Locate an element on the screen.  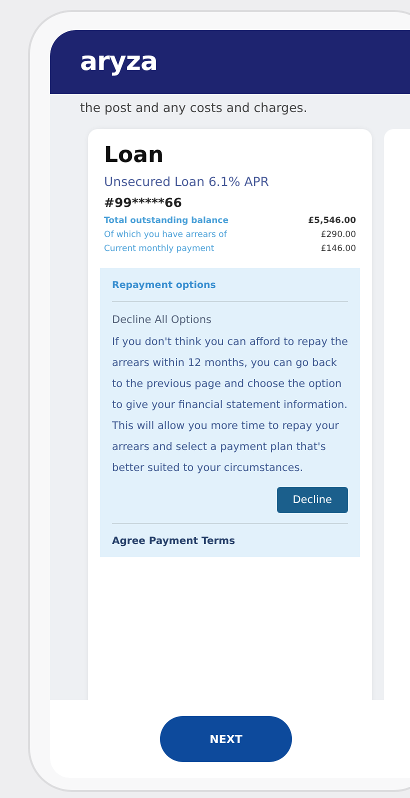
balance-value: £146.00 is located at coordinates (338, 249).